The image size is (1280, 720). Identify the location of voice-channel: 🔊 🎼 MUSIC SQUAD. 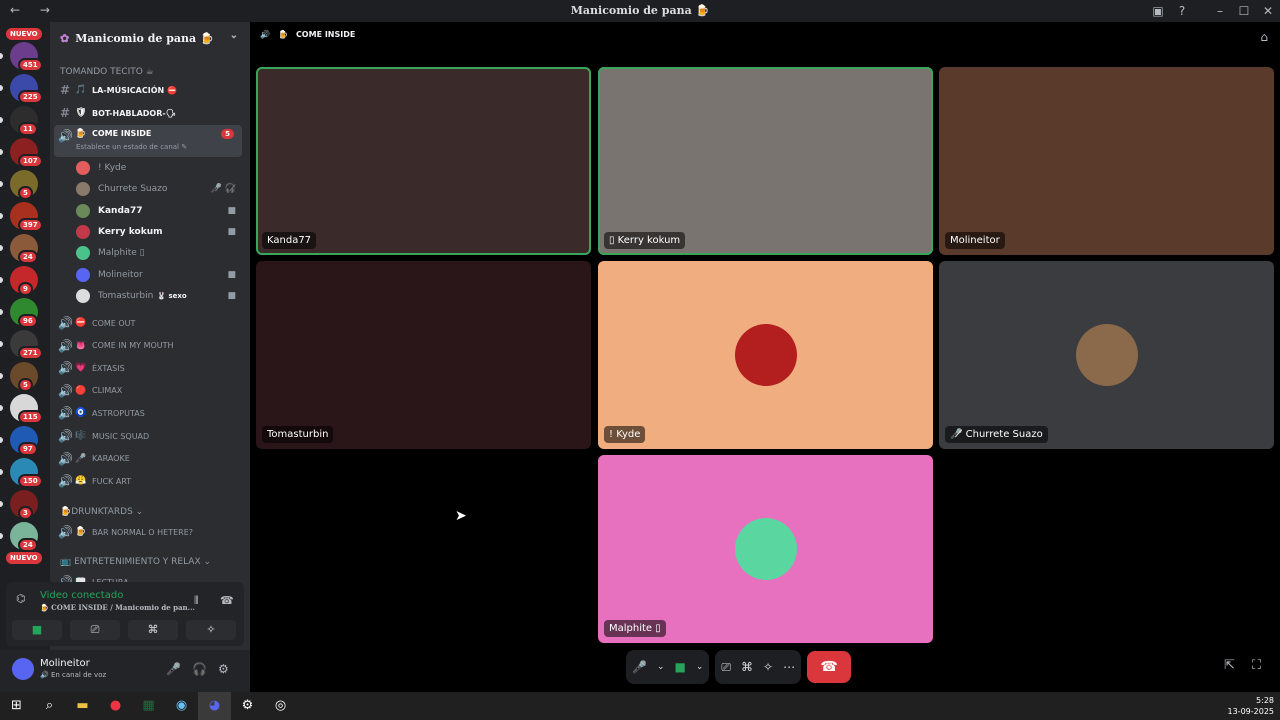
(148, 436).